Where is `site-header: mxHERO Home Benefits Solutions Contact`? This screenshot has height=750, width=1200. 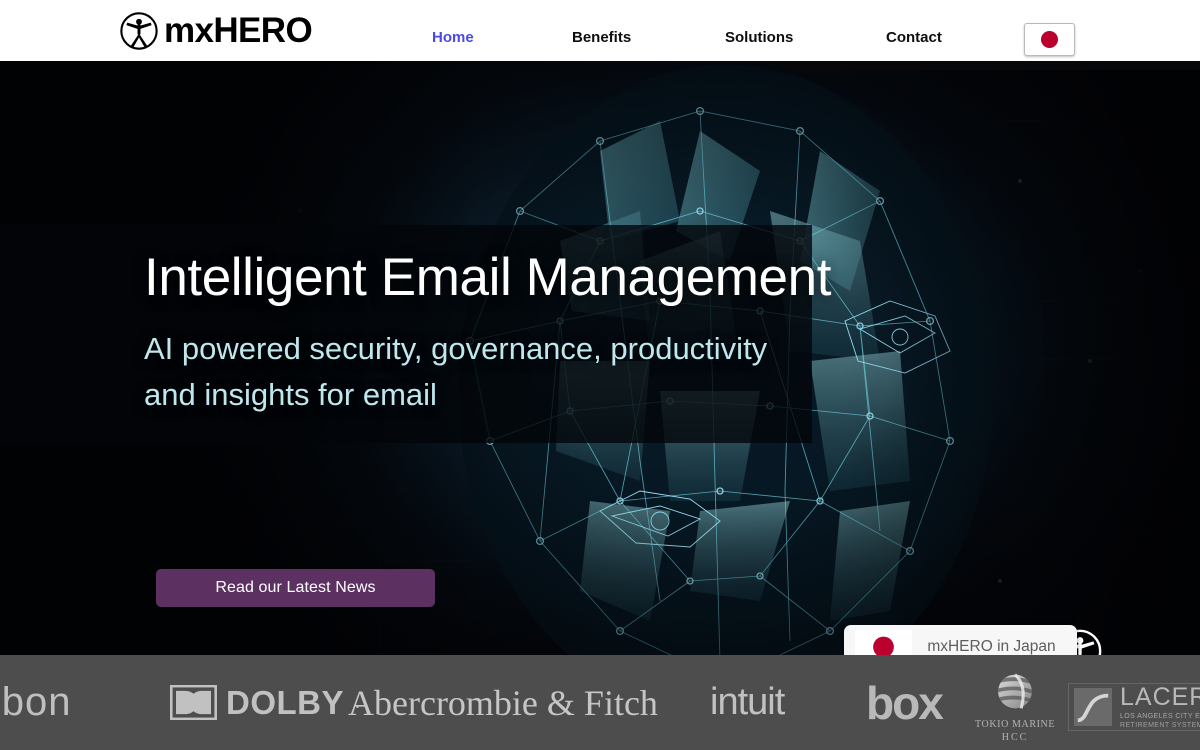 site-header: mxHERO Home Benefits Solutions Contact is located at coordinates (600, 30).